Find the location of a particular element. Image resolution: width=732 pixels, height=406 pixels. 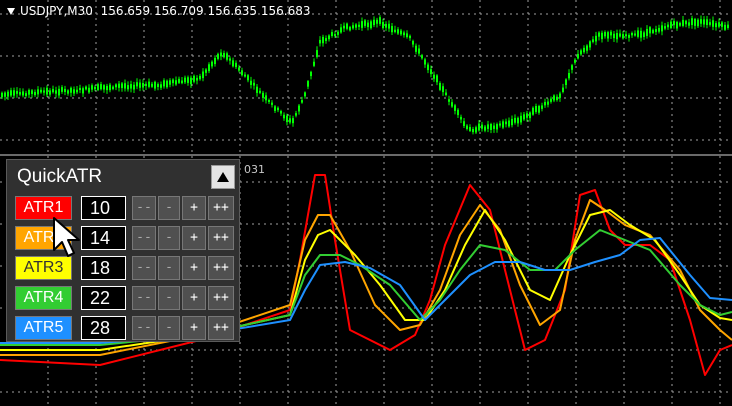

atr5-decrease-big-button: -- is located at coordinates (144, 328).